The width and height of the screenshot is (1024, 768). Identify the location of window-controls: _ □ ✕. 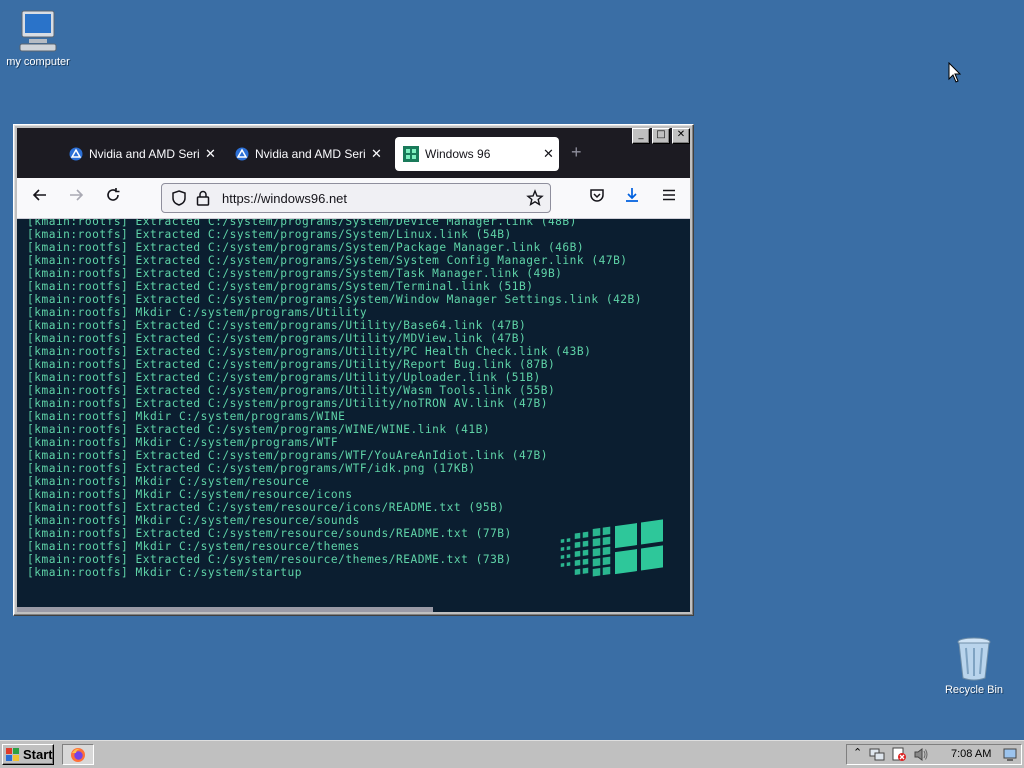
(661, 136).